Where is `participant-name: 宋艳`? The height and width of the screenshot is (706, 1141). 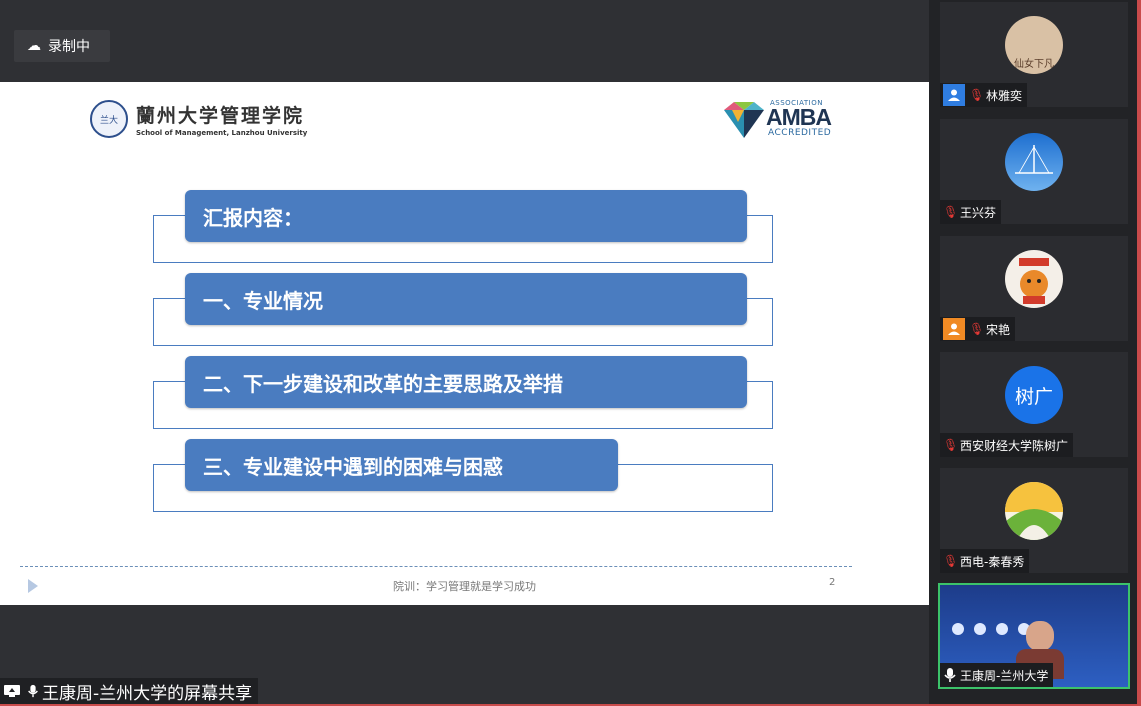 participant-name: 宋艳 is located at coordinates (998, 329).